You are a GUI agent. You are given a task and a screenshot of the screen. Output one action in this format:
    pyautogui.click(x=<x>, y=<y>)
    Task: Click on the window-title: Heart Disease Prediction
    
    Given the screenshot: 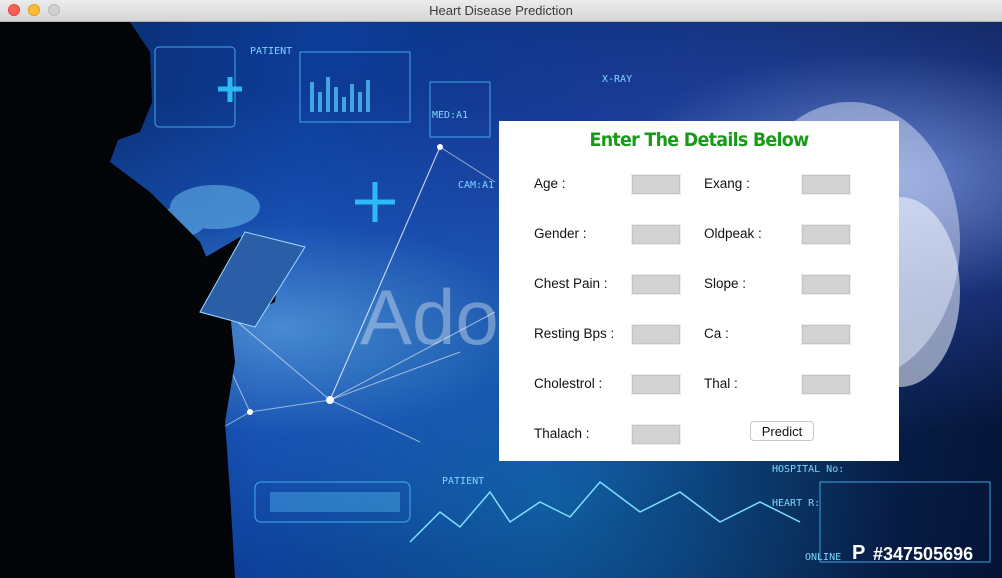 What is the action you would take?
    pyautogui.click(x=501, y=10)
    